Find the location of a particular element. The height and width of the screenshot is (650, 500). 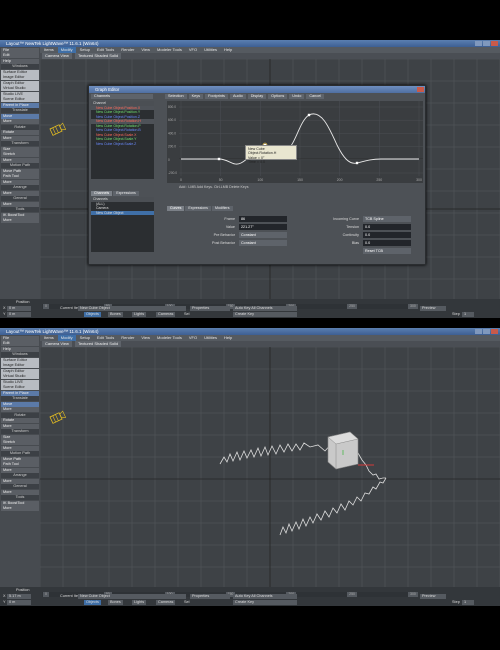

ge-menu-display: Display is located at coordinates (257, 96).